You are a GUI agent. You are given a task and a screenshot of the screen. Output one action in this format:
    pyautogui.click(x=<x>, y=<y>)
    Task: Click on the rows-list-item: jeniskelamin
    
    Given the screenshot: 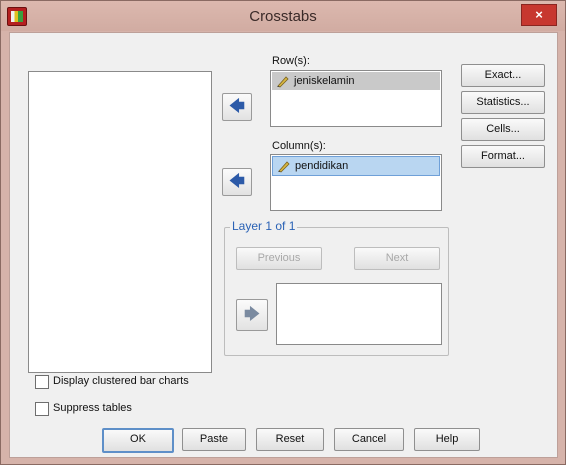 What is the action you would take?
    pyautogui.click(x=356, y=81)
    